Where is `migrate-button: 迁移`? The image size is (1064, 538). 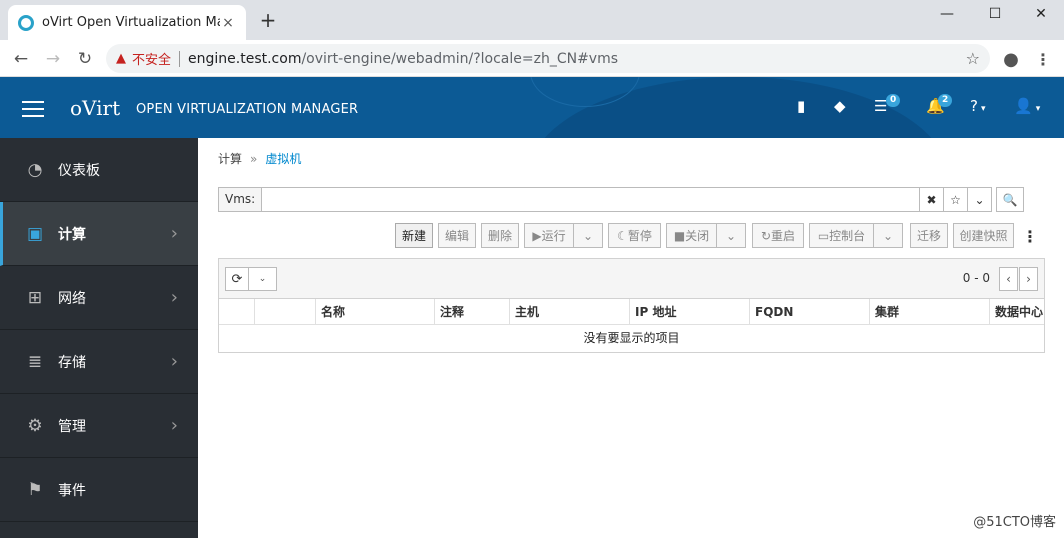
migrate-button: 迁移 is located at coordinates (929, 235).